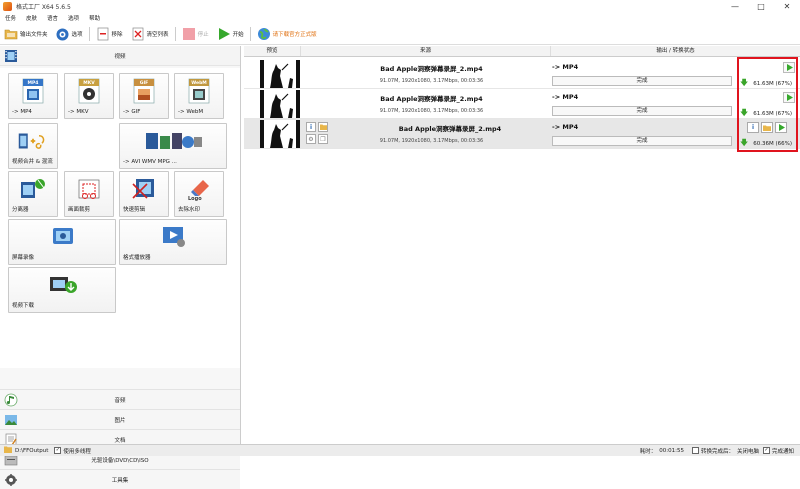 The height and width of the screenshot is (489, 800). I want to click on category-image: 图片, so click(120, 419).